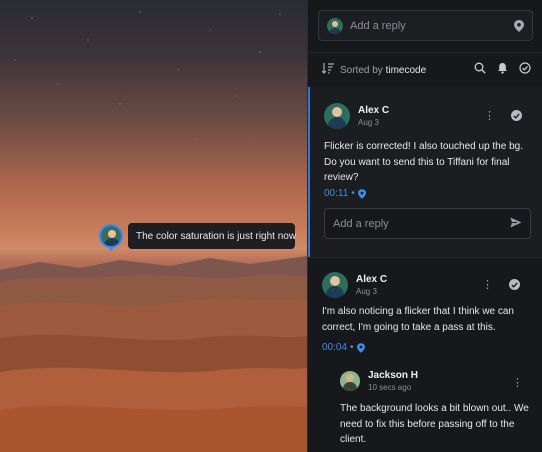 This screenshot has width=542, height=452. I want to click on timecode-value: 00:11, so click(336, 193).